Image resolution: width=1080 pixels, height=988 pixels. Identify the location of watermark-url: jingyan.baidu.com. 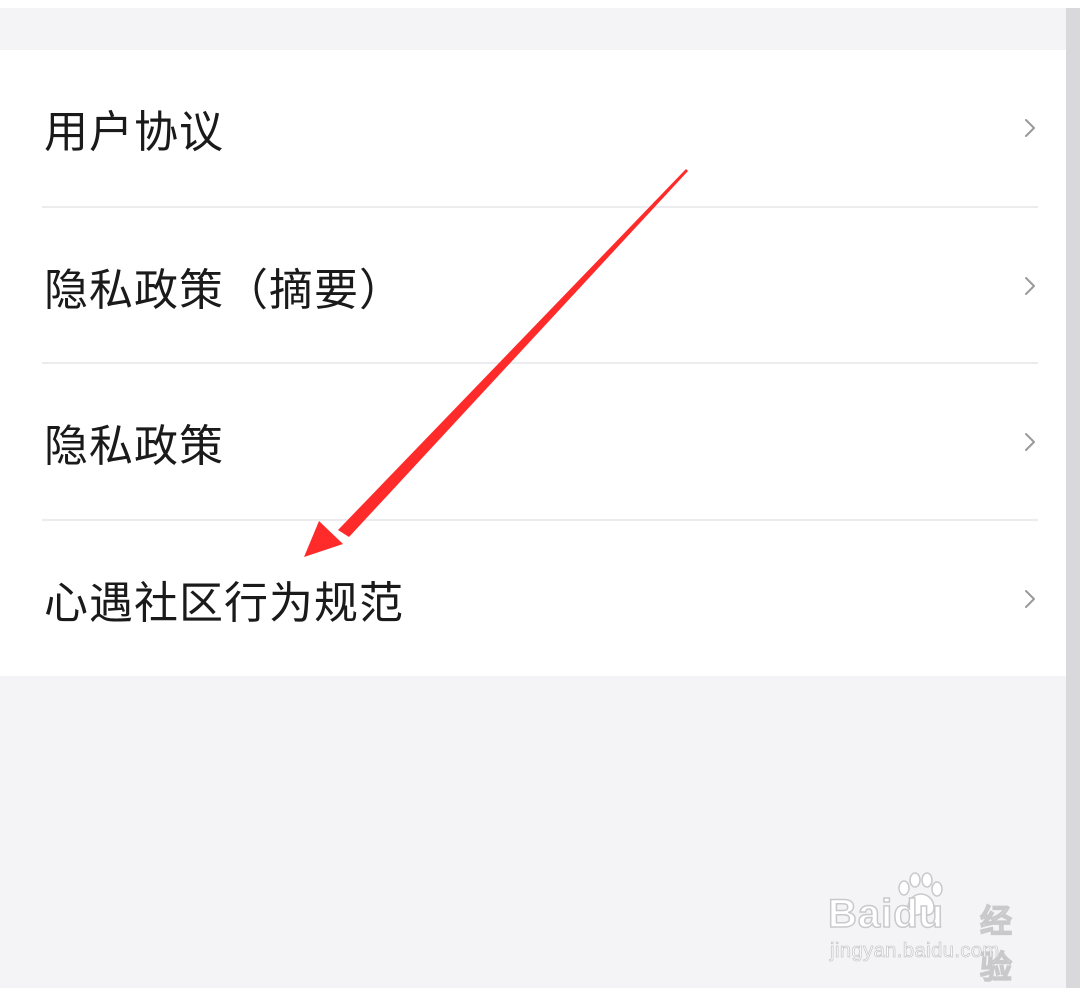
(915, 951).